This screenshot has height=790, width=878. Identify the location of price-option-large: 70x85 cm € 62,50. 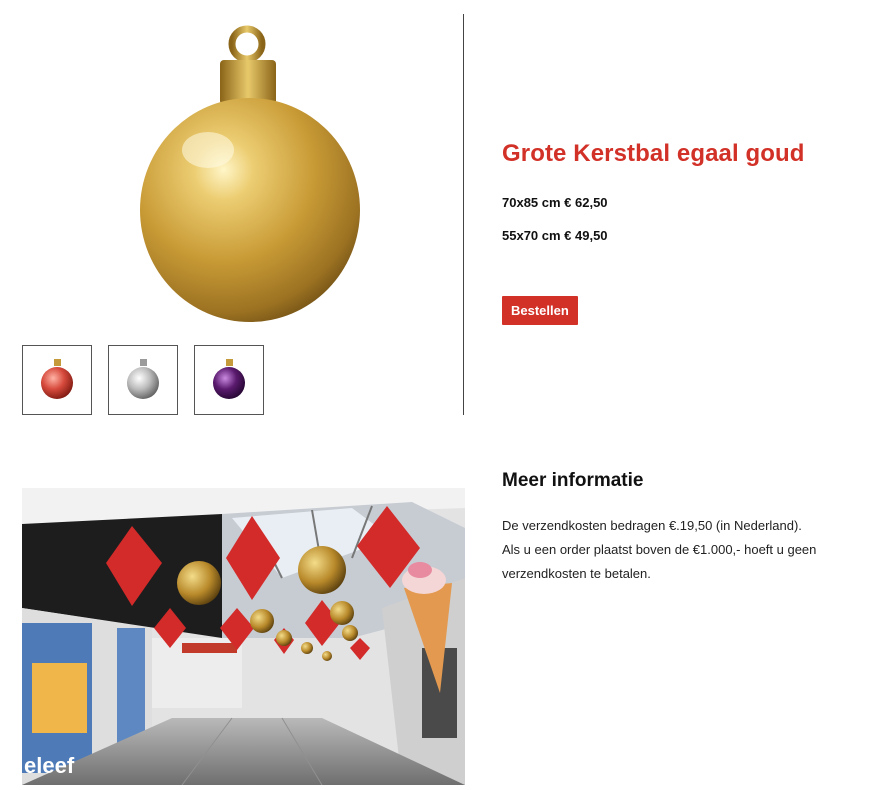
(555, 202).